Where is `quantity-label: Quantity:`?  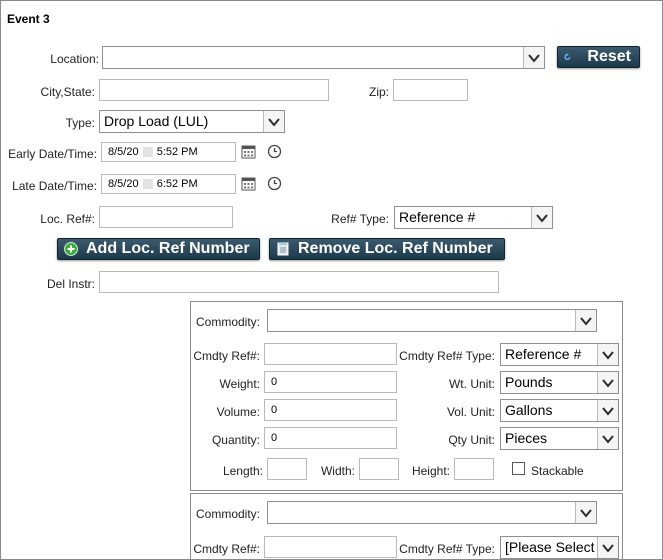
quantity-label: Quantity: is located at coordinates (235, 440).